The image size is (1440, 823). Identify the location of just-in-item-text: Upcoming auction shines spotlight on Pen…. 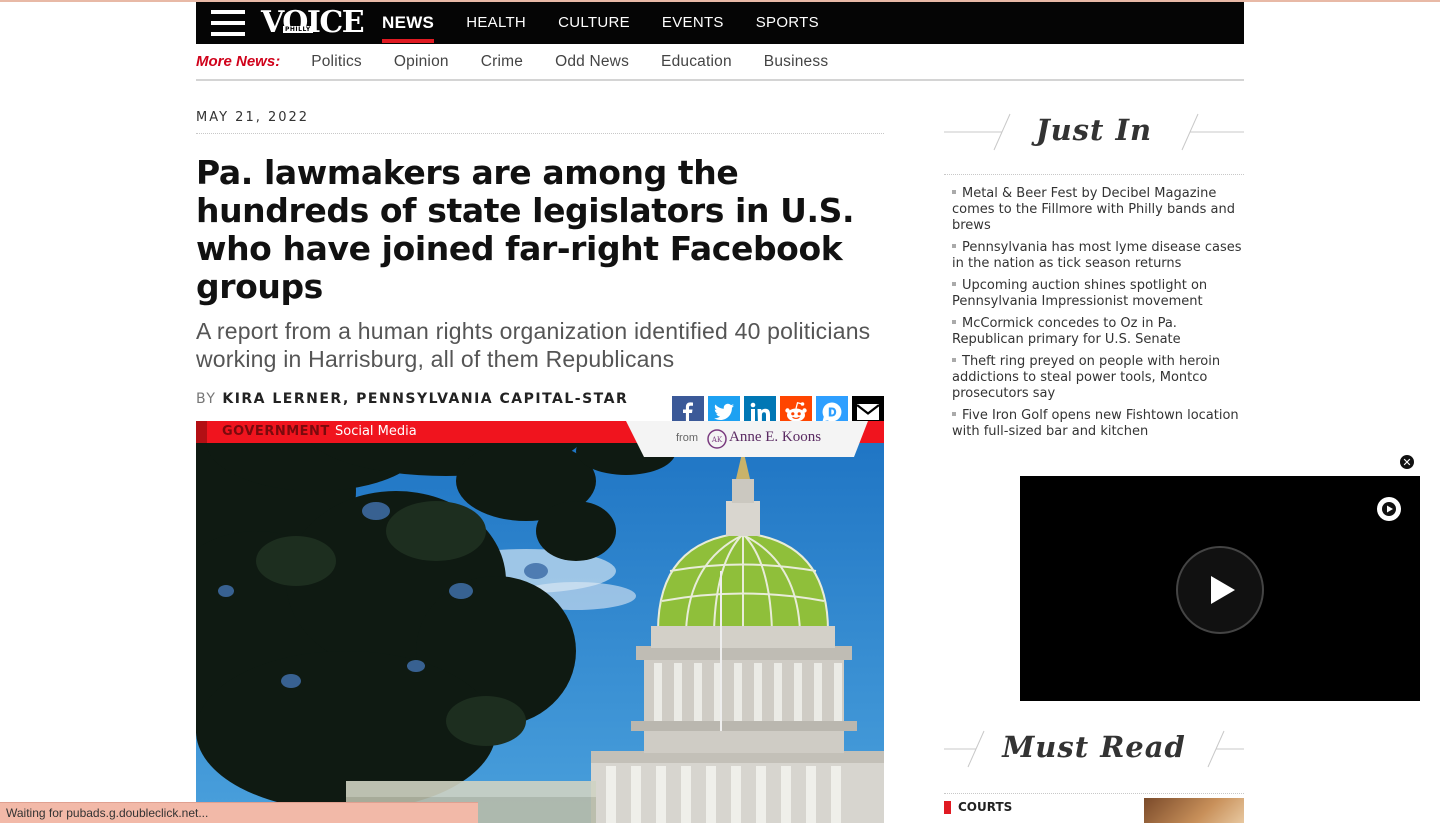
(1080, 293).